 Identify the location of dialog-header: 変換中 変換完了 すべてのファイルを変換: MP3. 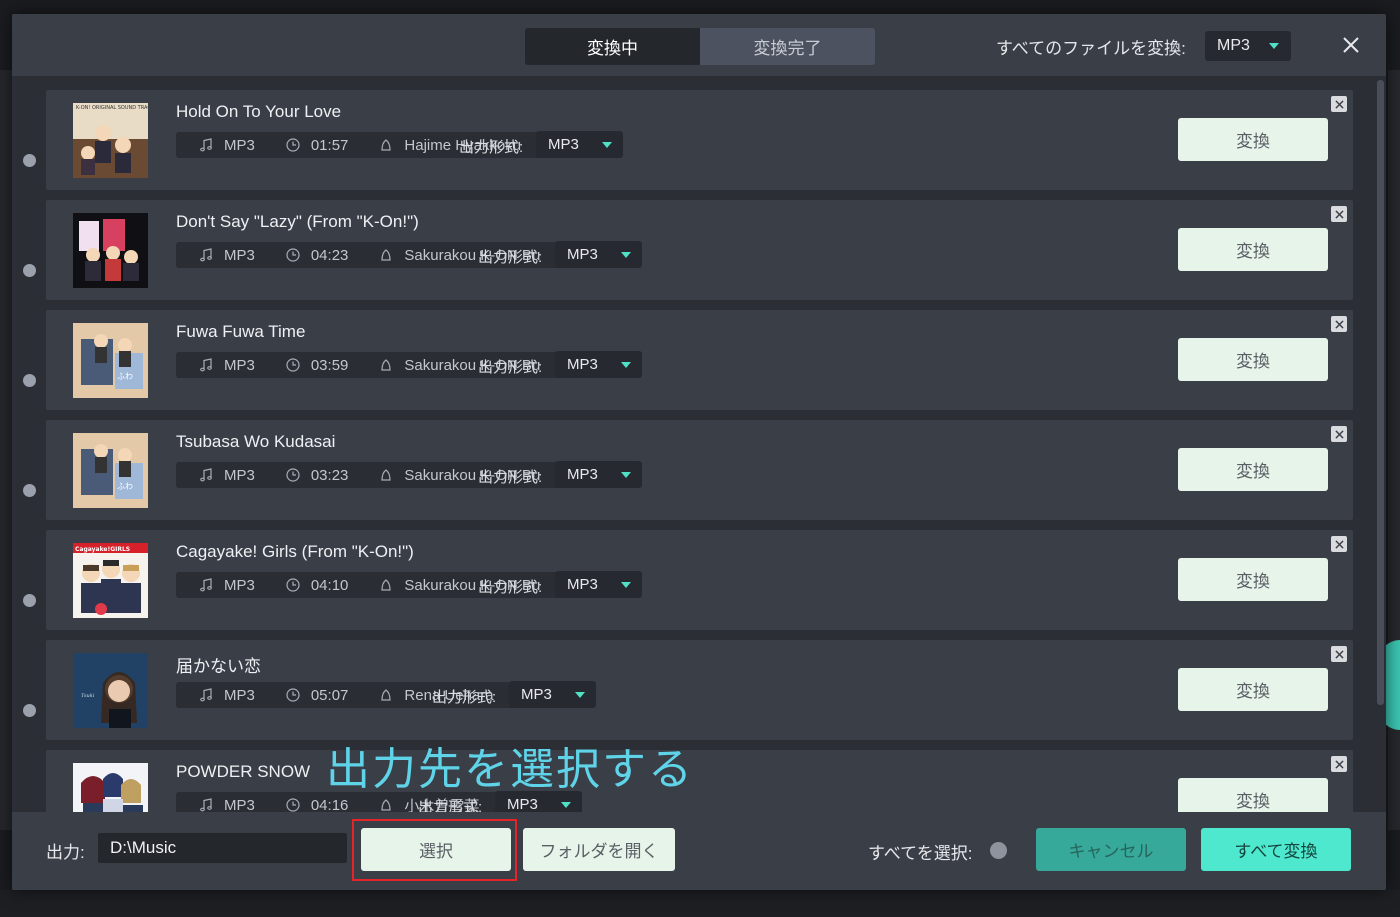
(699, 45).